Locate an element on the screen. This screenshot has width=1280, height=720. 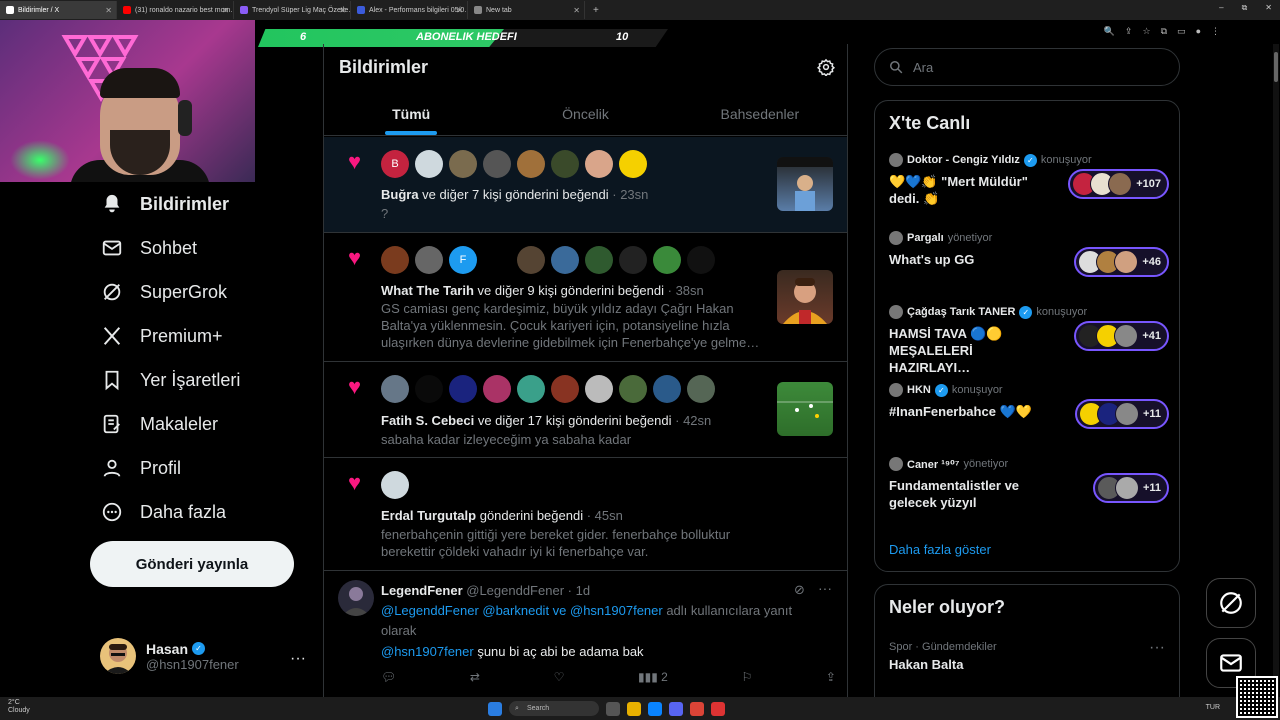
browser-tab: New tab ✕ is located at coordinates (526, 10).